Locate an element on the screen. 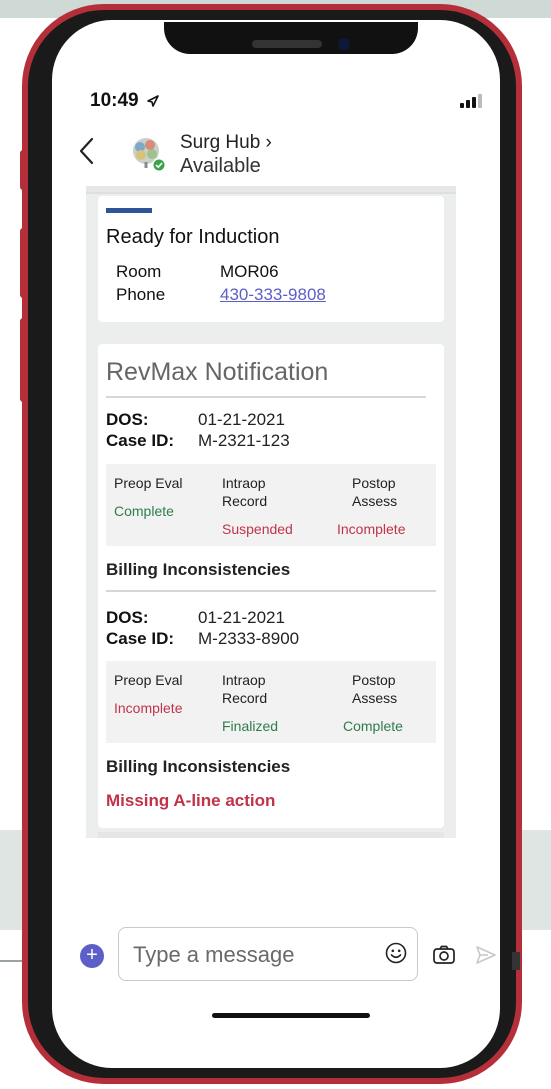 The height and width of the screenshot is (1089, 551). case2-intraop-status: Finalized is located at coordinates (250, 726).